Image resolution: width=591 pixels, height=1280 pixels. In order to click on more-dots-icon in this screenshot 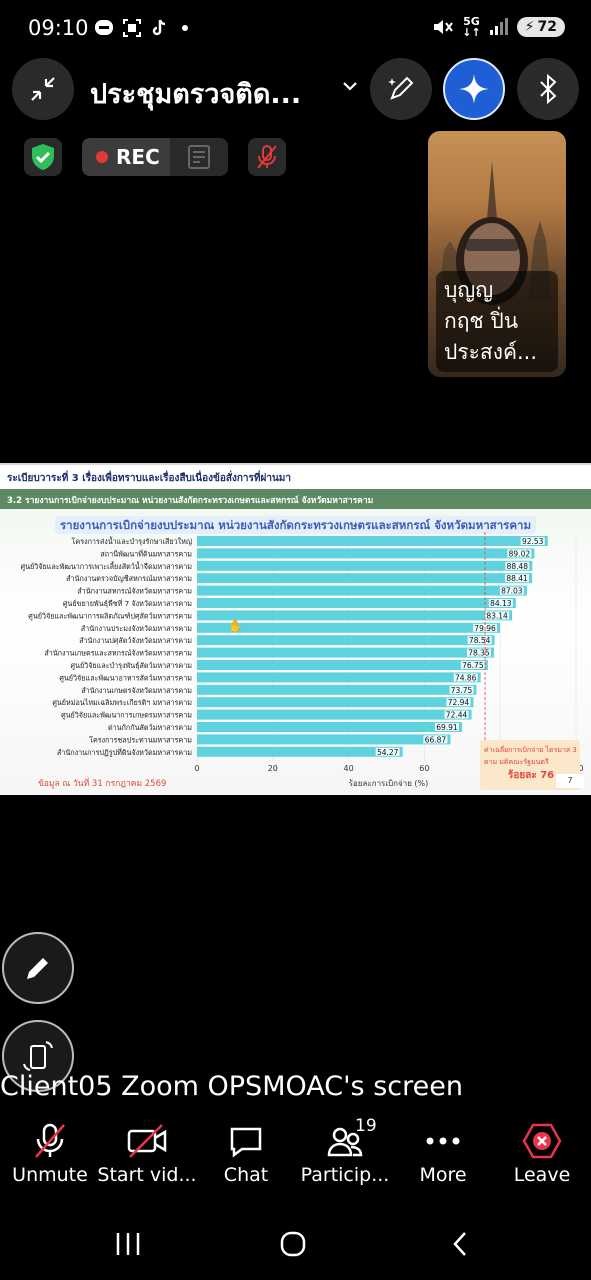, I will do `click(443, 1141)`.